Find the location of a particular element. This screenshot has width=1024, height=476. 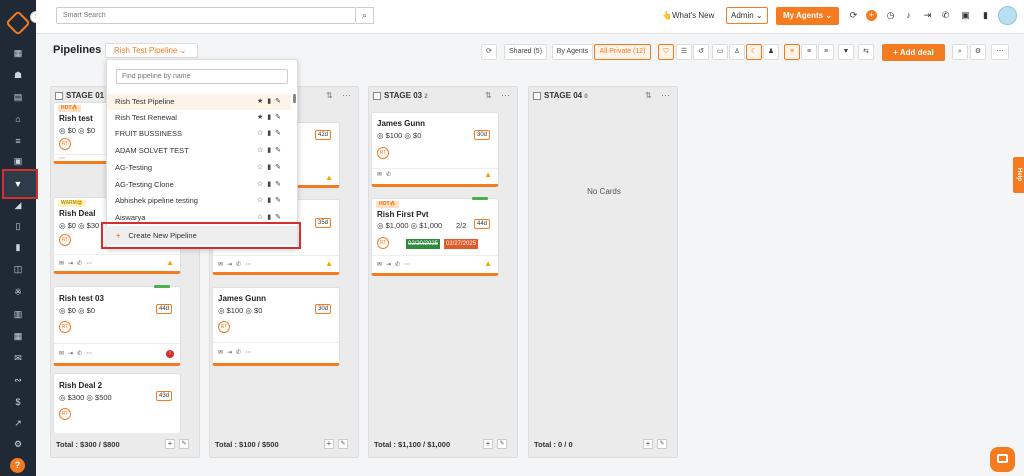

pipeline-option: Abhishek pipeline testing ☆▮✎ is located at coordinates (199, 201).